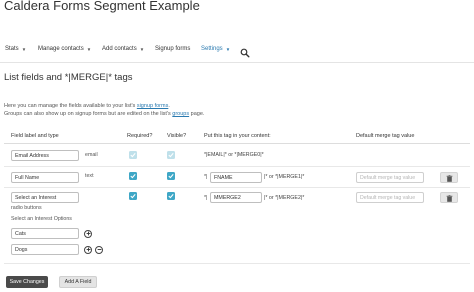 This screenshot has width=474, height=292. I want to click on merge-tag-input-interest: MMERGE2, so click(236, 197).